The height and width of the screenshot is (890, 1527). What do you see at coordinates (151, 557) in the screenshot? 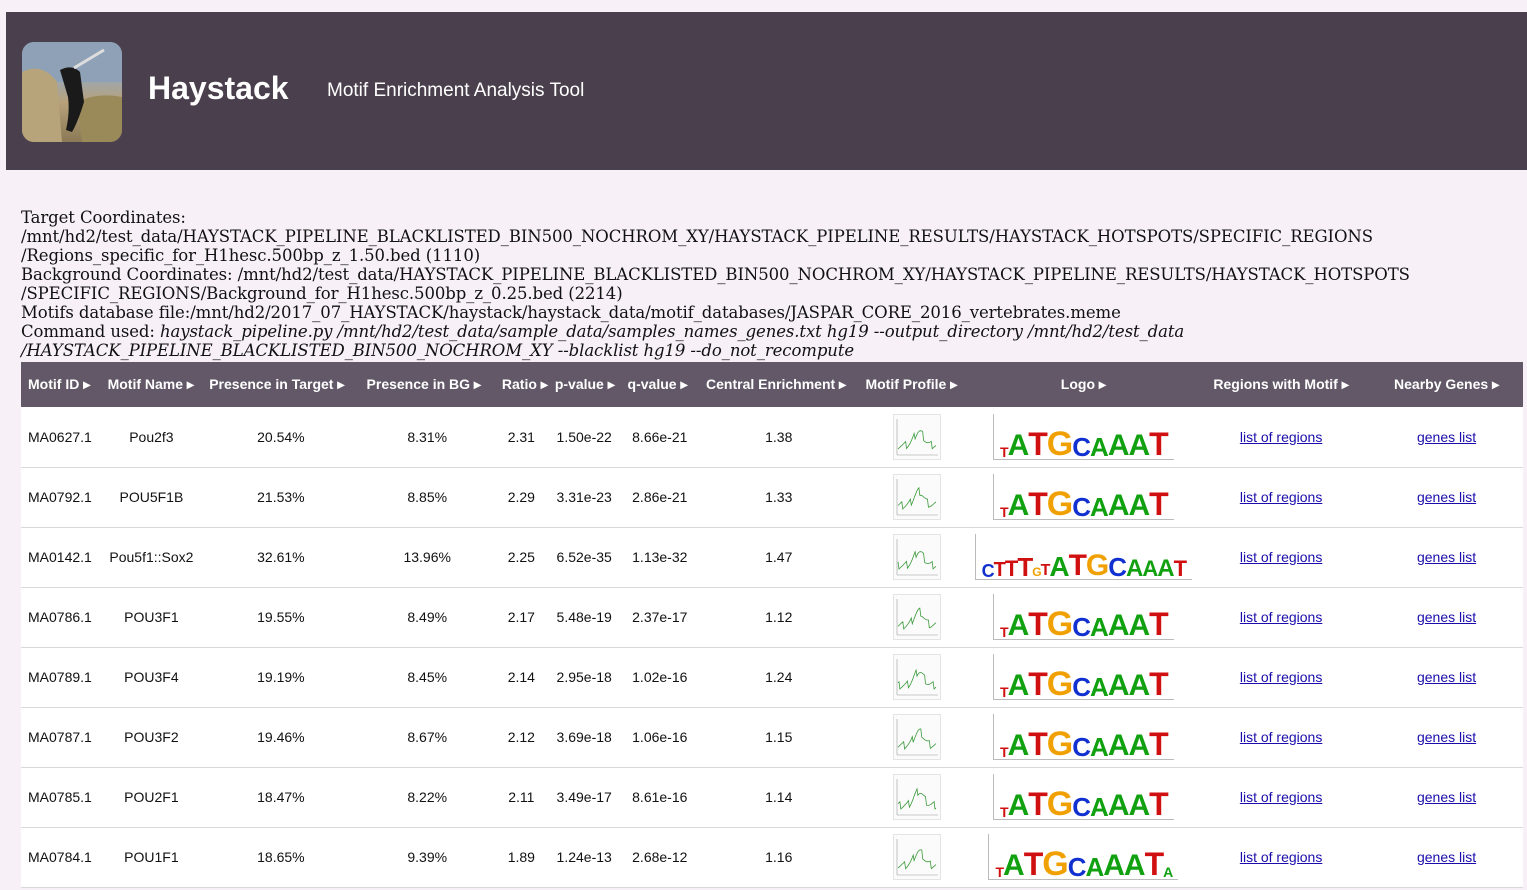
I see `motif-name-cell: Pou5f1::Sox2` at bounding box center [151, 557].